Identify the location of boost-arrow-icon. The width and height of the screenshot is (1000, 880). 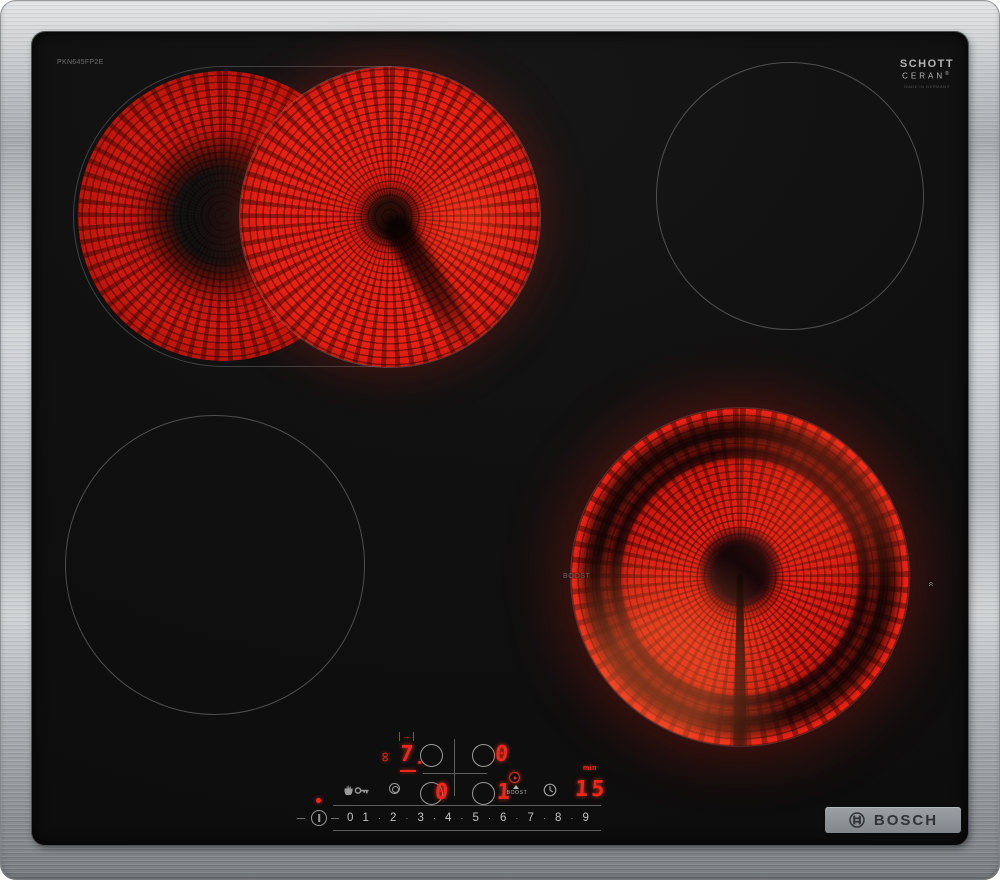
(516, 787).